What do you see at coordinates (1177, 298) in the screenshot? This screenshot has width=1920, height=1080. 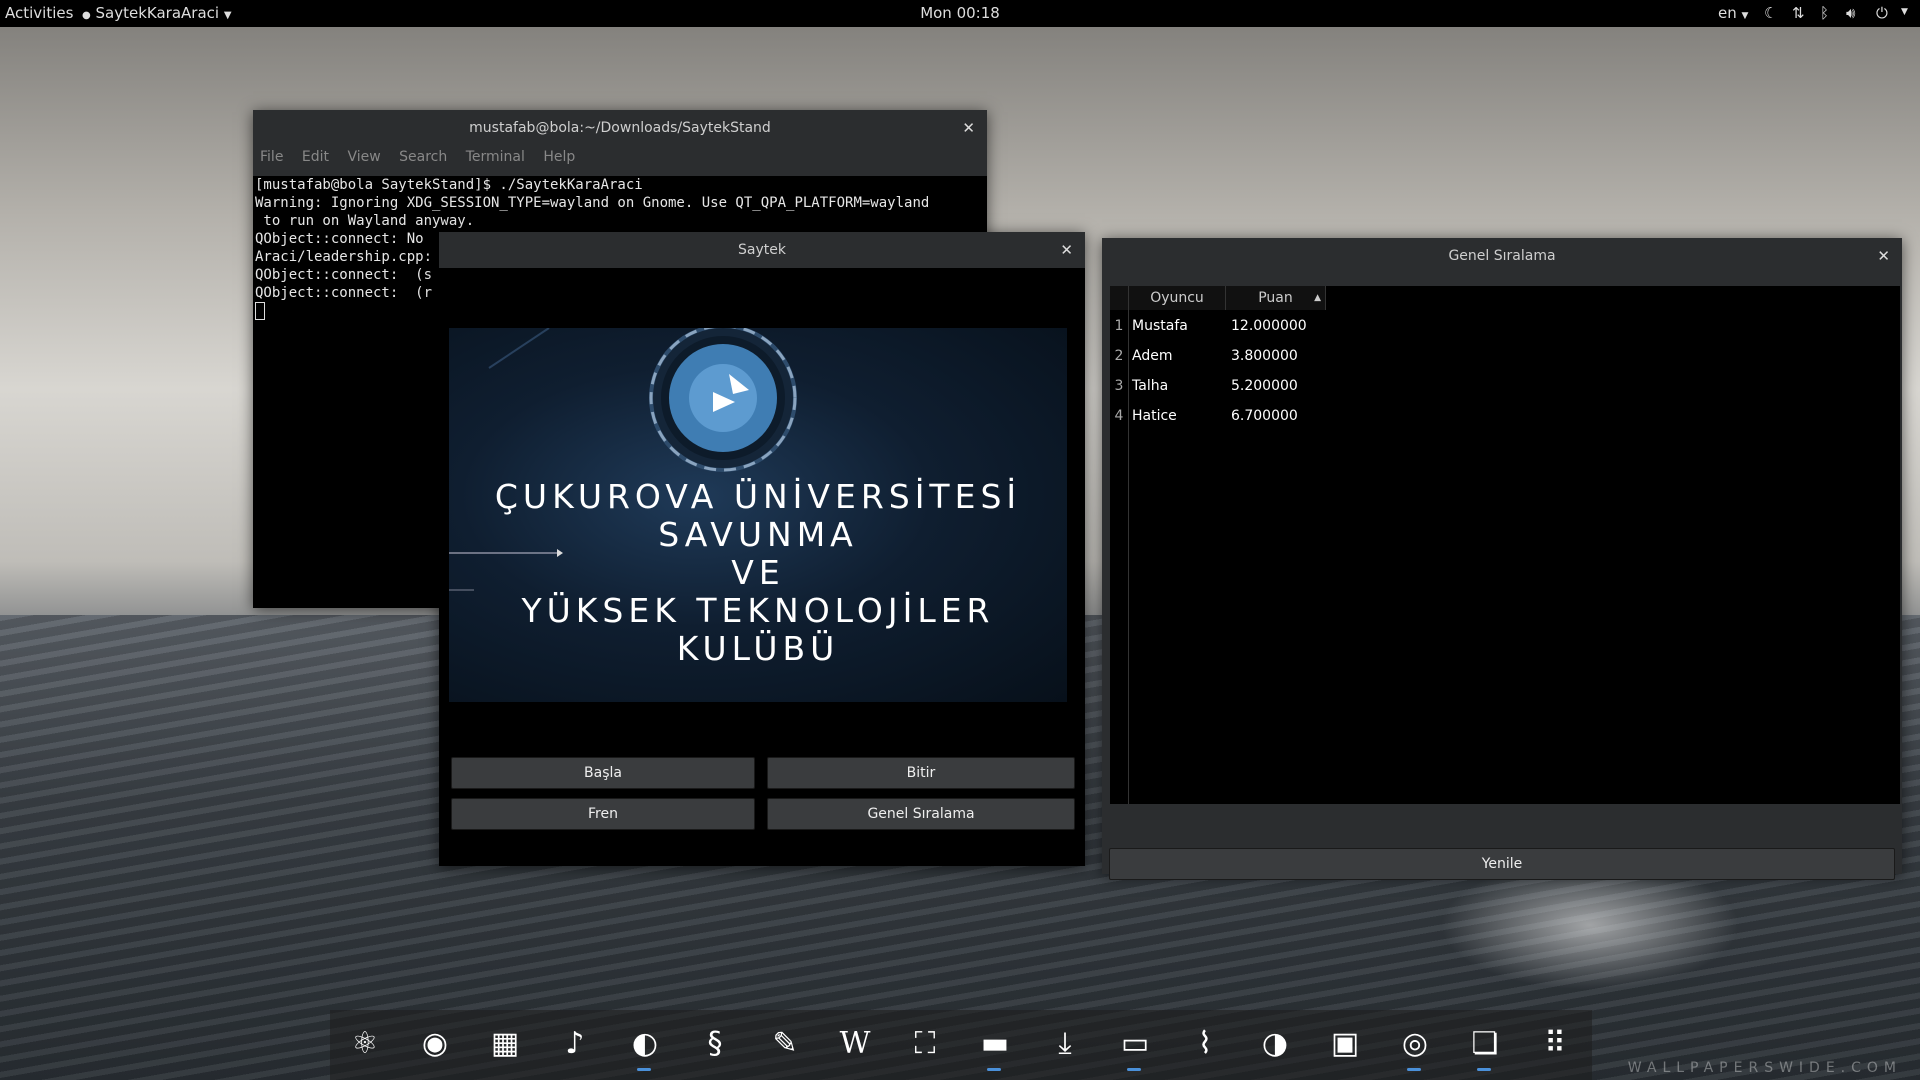 I see `column-header-player: Oyuncu` at bounding box center [1177, 298].